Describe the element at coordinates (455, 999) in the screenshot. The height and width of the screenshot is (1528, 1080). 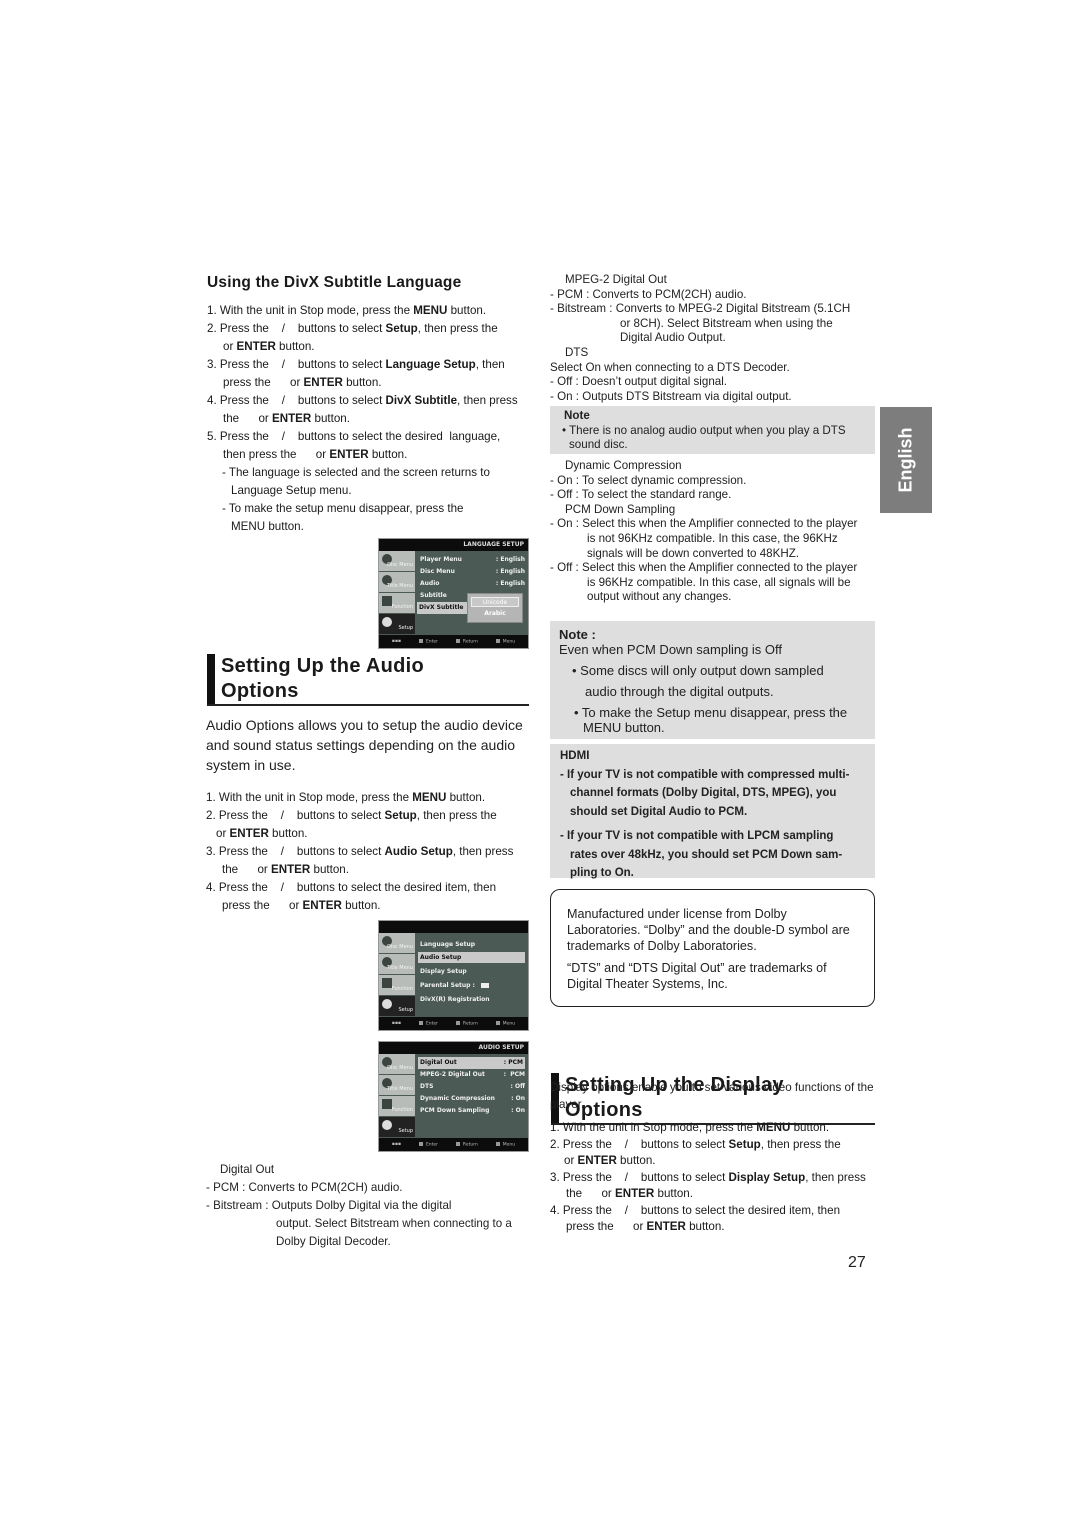
I see `osd-row: DivX(R) Registration` at that location.